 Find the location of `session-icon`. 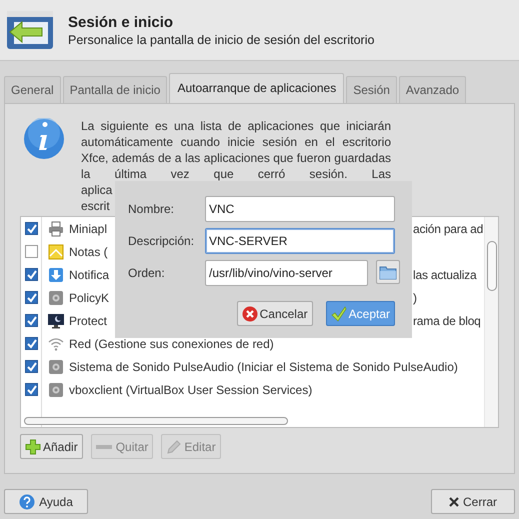

session-icon is located at coordinates (30, 30).